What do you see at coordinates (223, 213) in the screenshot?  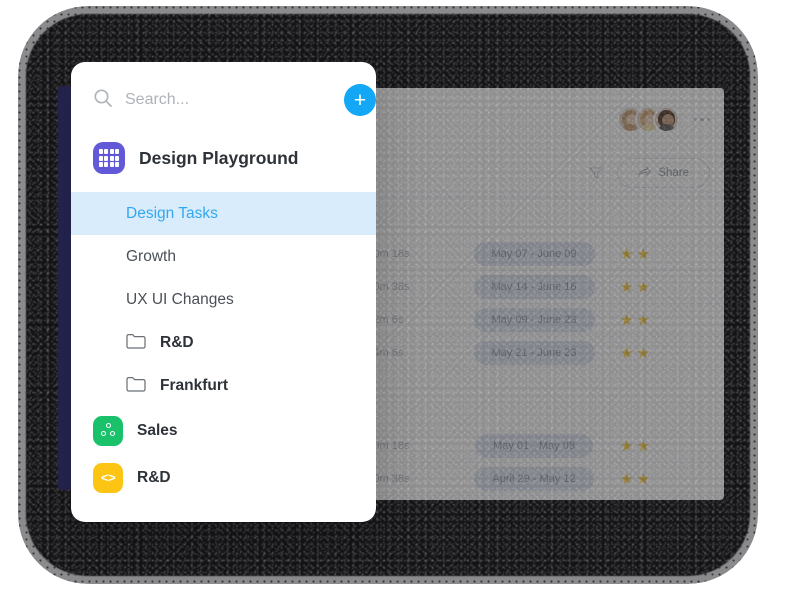 I see `sidebar-item-design-tasks: Design Tasks` at bounding box center [223, 213].